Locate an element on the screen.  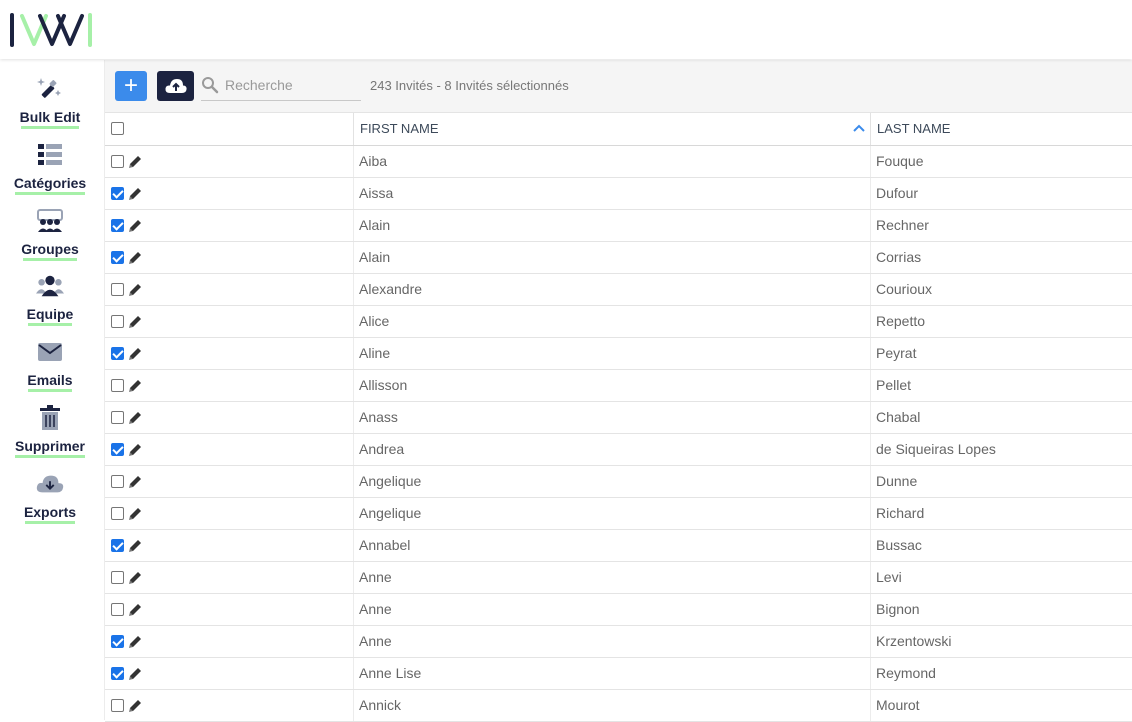
table-row: Alexandre Courioux is located at coordinates (618, 290).